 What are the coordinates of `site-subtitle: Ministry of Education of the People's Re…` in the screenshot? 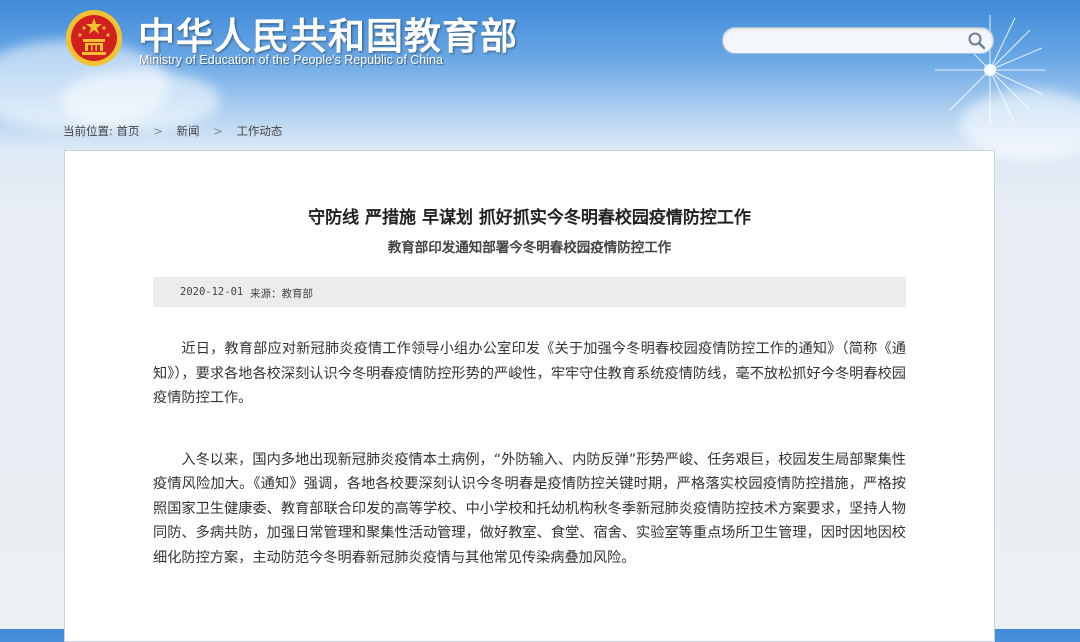 It's located at (291, 60).